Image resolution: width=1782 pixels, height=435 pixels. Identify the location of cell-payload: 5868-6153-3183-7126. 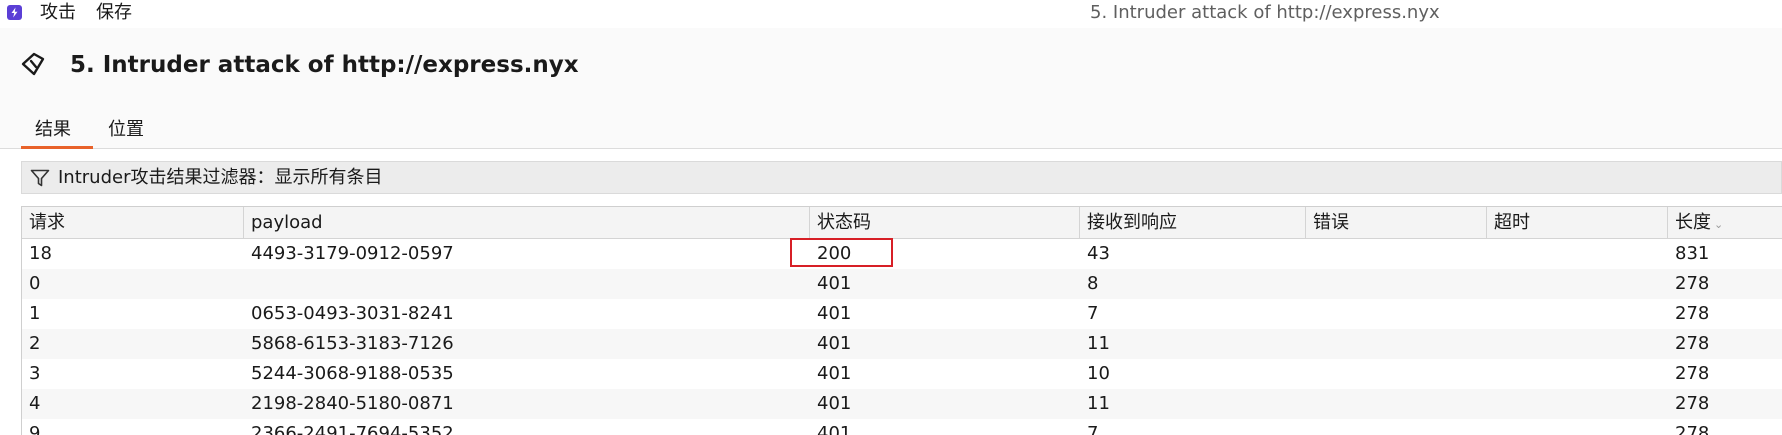
(352, 343).